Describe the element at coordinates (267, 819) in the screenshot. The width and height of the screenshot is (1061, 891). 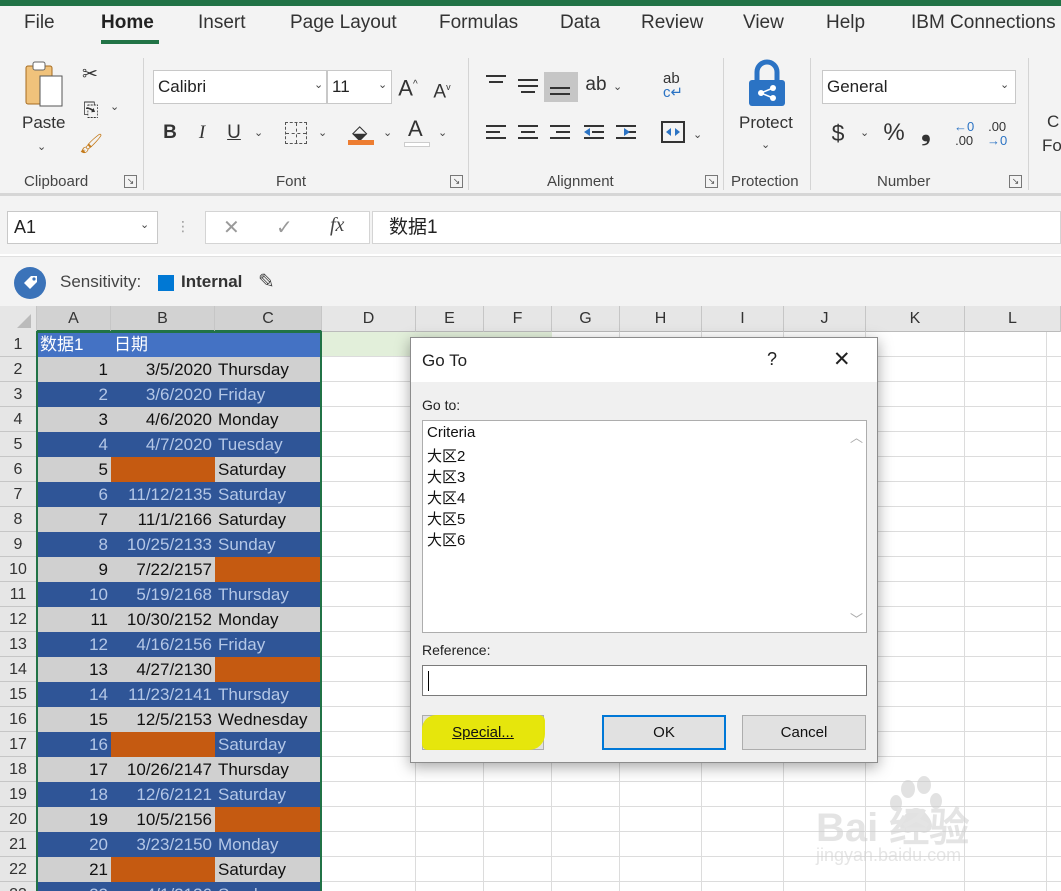
I see `cell-c20` at that location.